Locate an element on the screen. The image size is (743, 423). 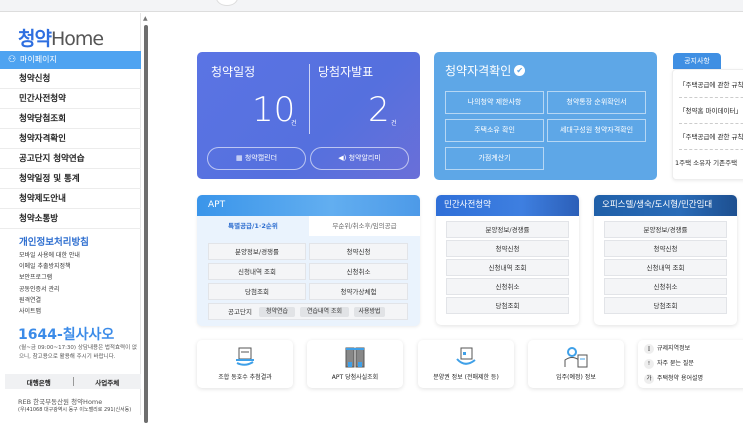
schedule-card: 청약일정 당첨자발표 10 건 2 건 ▦ 청약캘린더 ◀) 청약알리미 is located at coordinates (308, 115).